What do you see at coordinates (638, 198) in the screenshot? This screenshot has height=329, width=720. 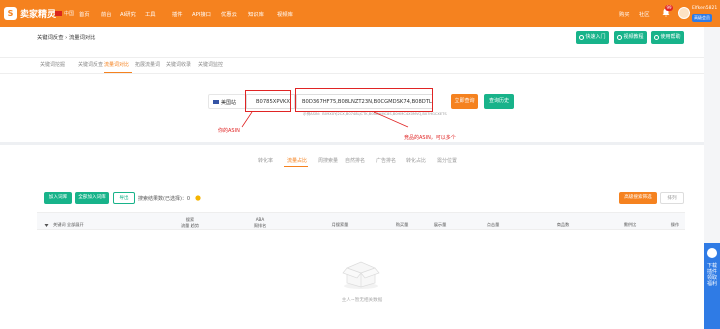 I see `advanced-filter-button: 高级搜索筛选` at bounding box center [638, 198].